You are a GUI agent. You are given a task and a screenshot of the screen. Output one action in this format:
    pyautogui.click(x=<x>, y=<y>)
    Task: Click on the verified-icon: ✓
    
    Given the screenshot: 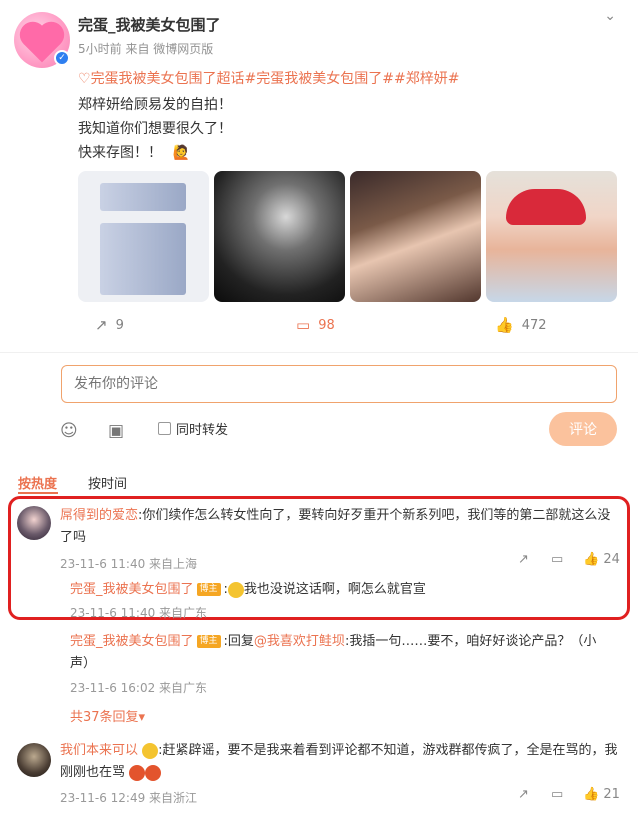 What is the action you would take?
    pyautogui.click(x=62, y=58)
    